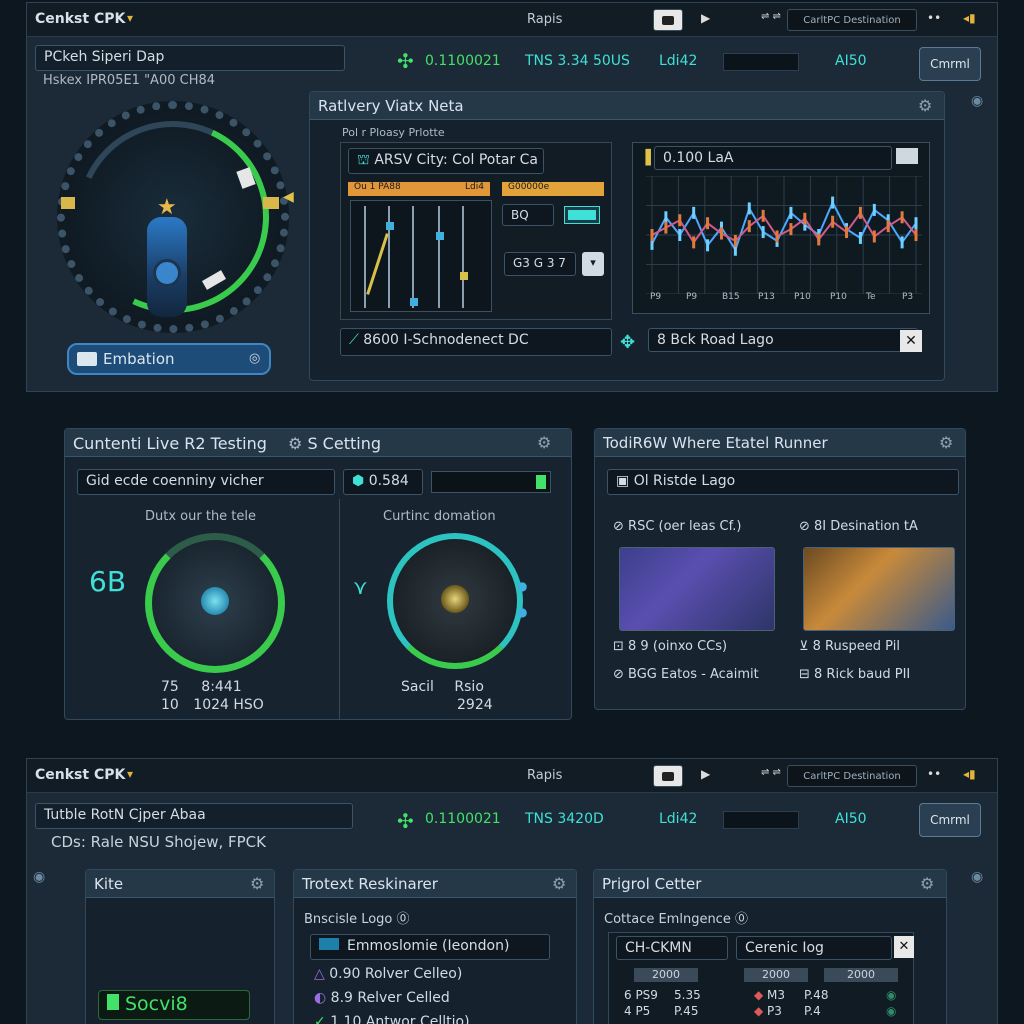 This screenshot has width=1024, height=1024. Describe the element at coordinates (582, 215) in the screenshot. I see `toggle-switch` at that location.